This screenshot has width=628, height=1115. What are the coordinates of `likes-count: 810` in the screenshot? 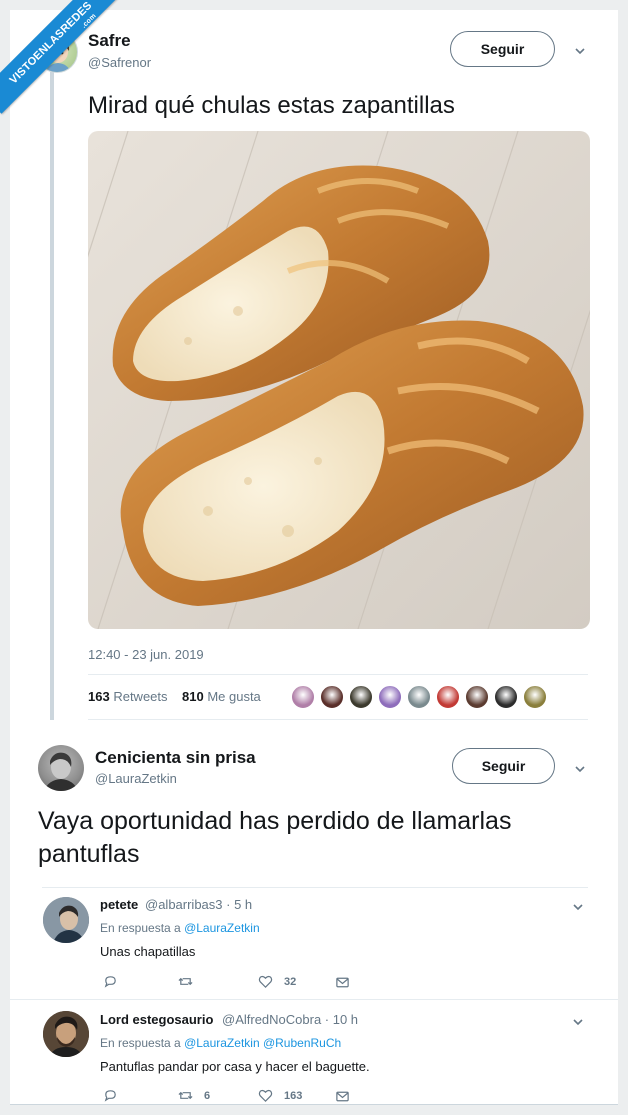 It's located at (193, 696).